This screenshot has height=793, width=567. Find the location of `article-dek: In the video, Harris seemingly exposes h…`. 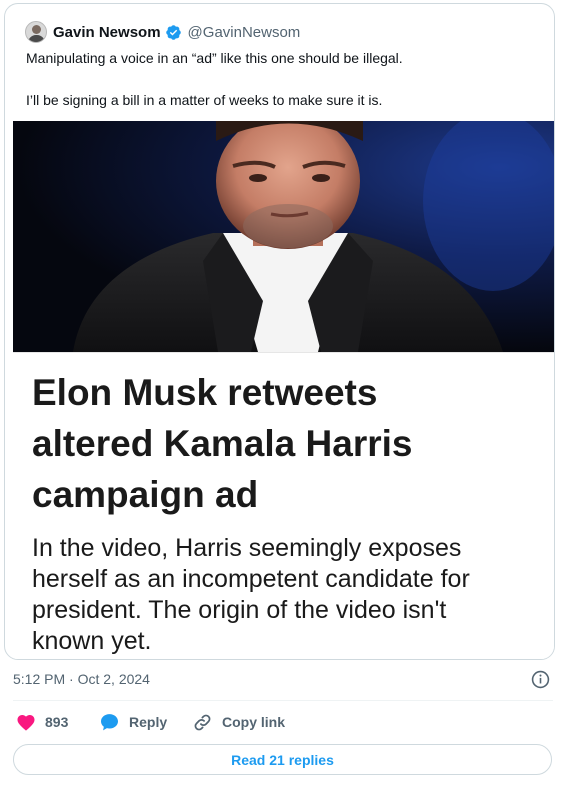

article-dek: In the video, Harris seemingly exposes h… is located at coordinates (251, 594).